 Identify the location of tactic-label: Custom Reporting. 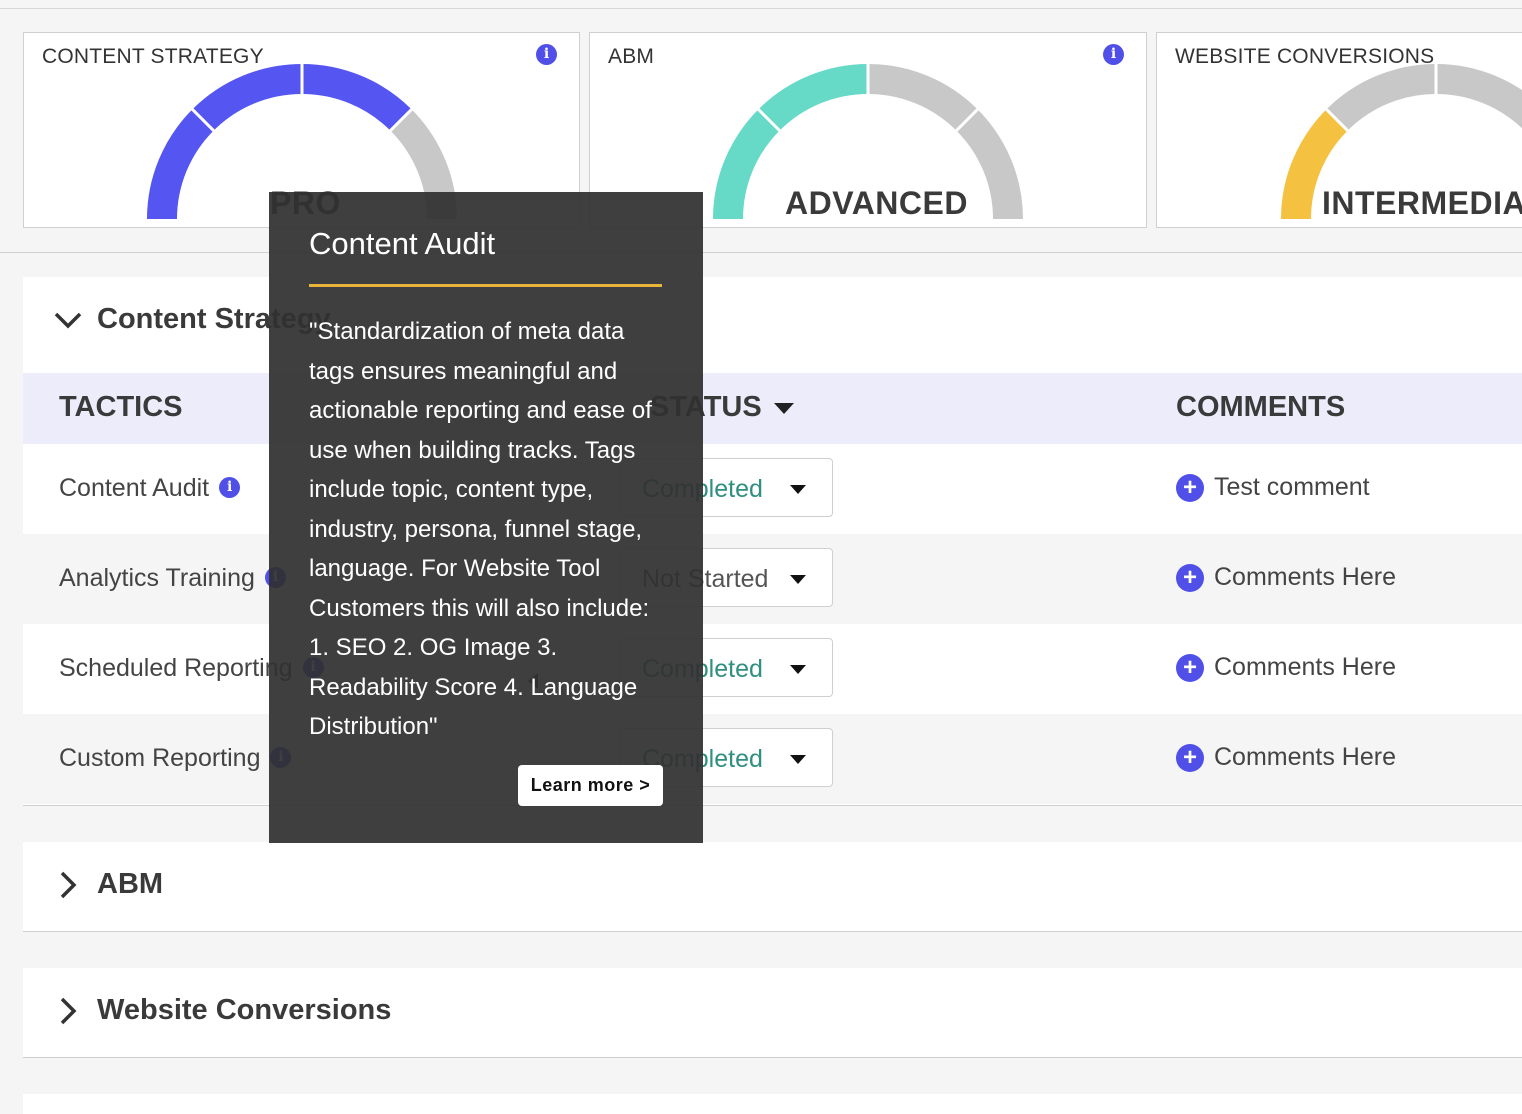
(160, 758).